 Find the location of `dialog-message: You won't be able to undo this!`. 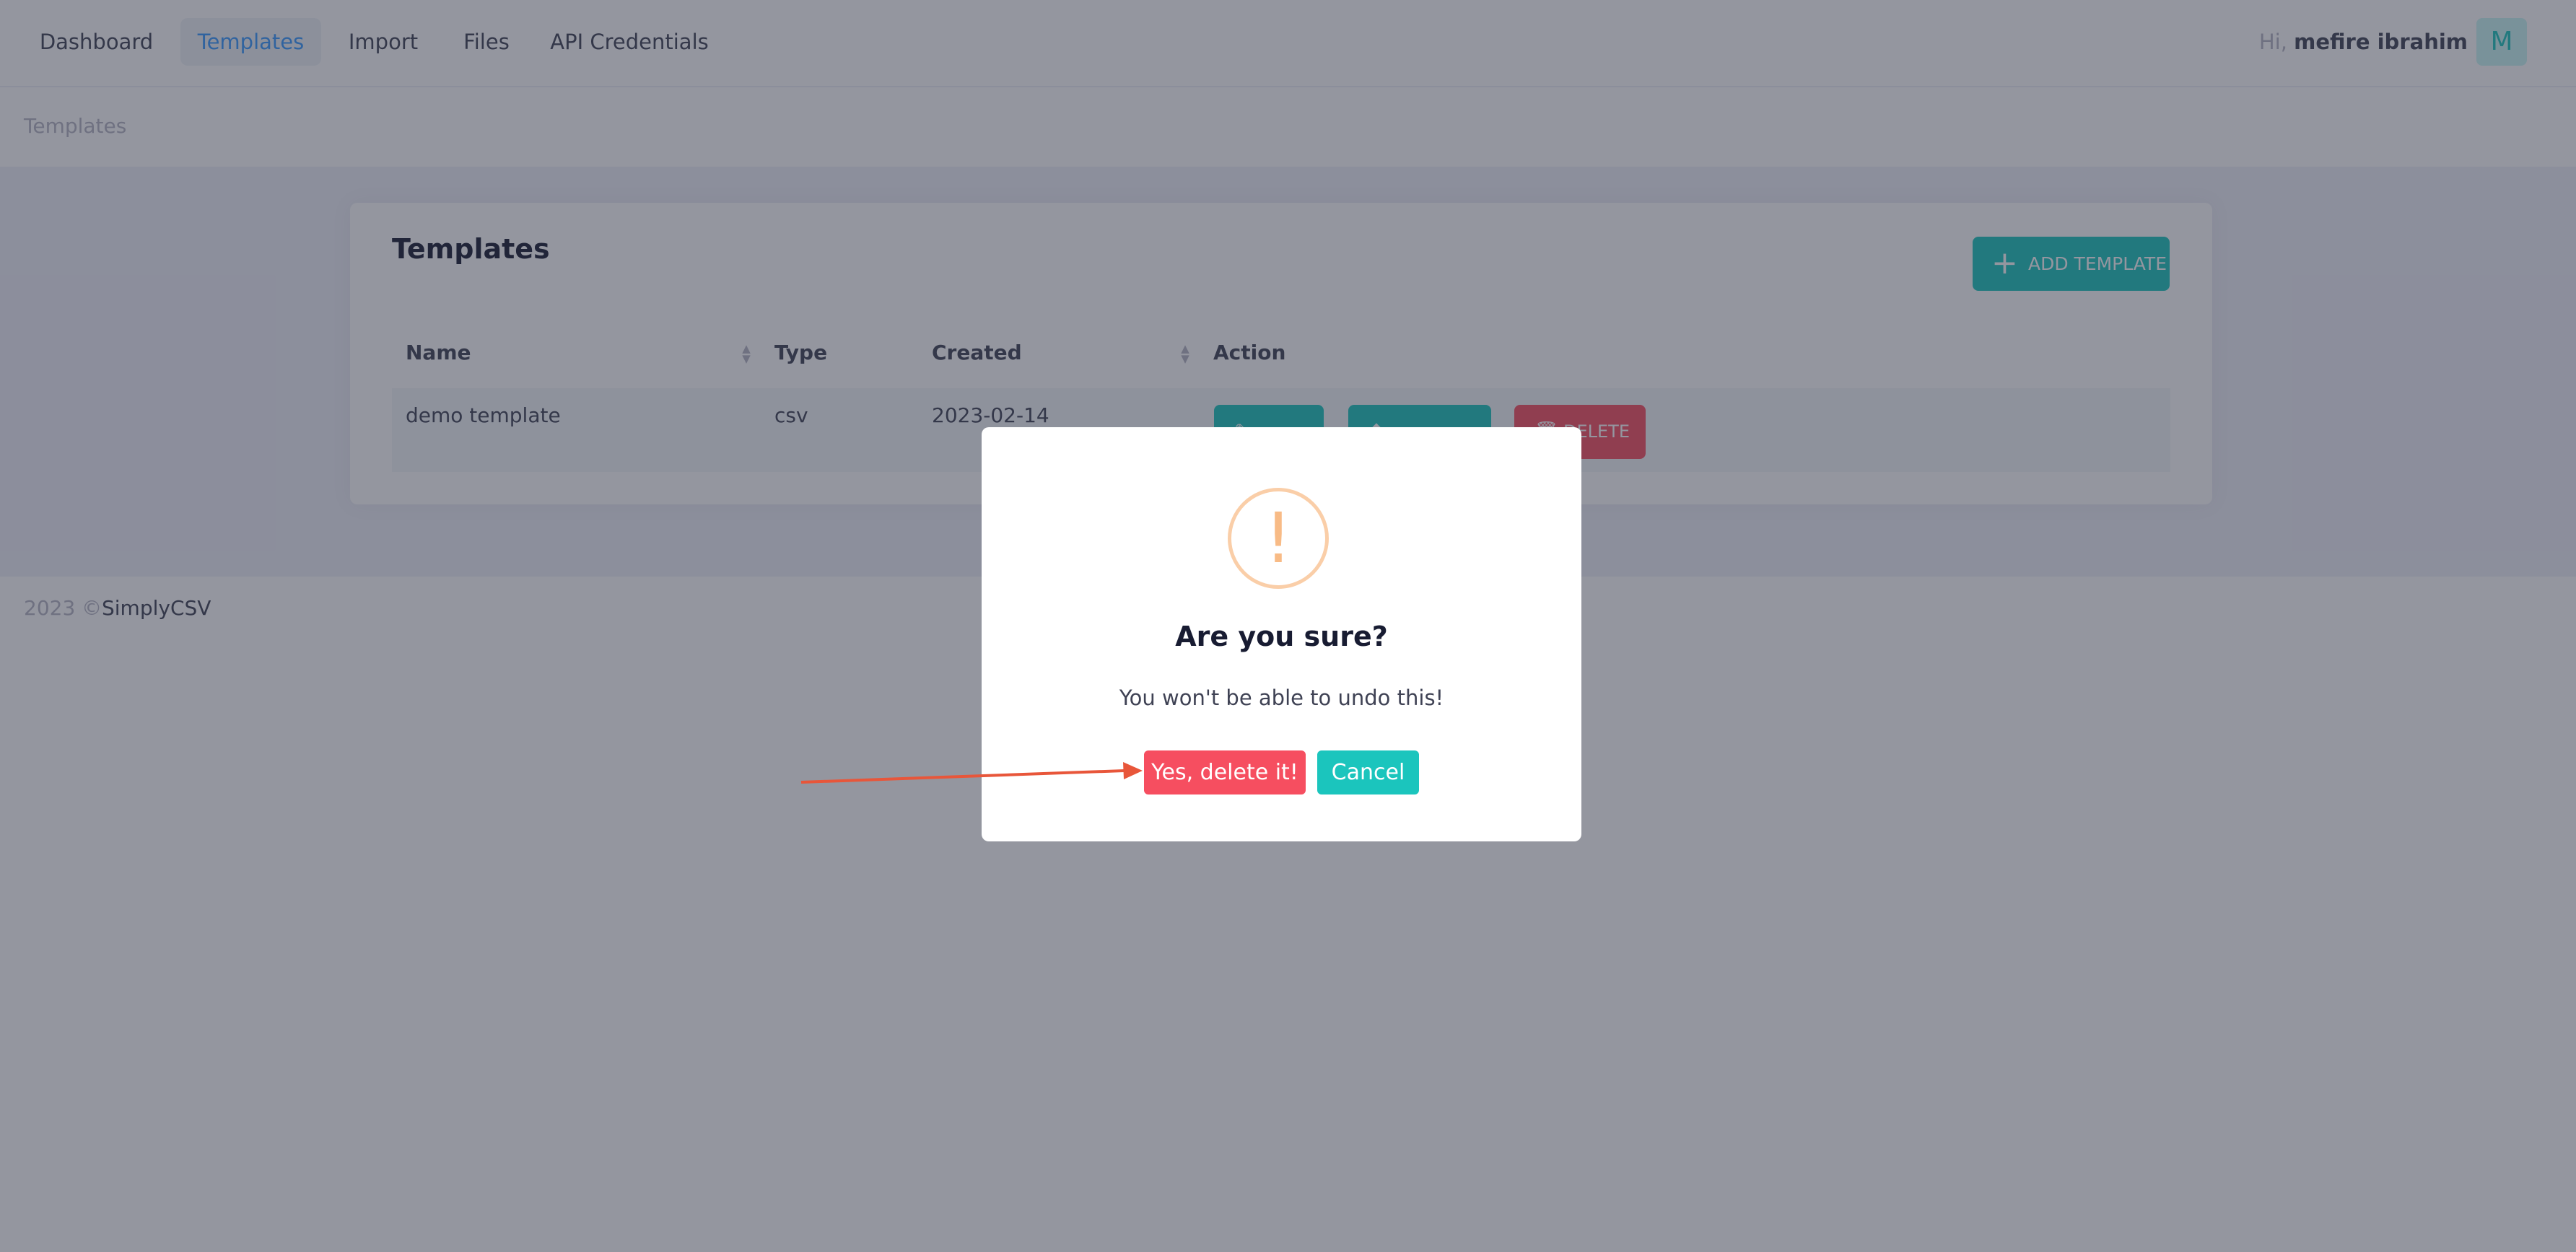

dialog-message: You won't be able to undo this! is located at coordinates (1281, 698).